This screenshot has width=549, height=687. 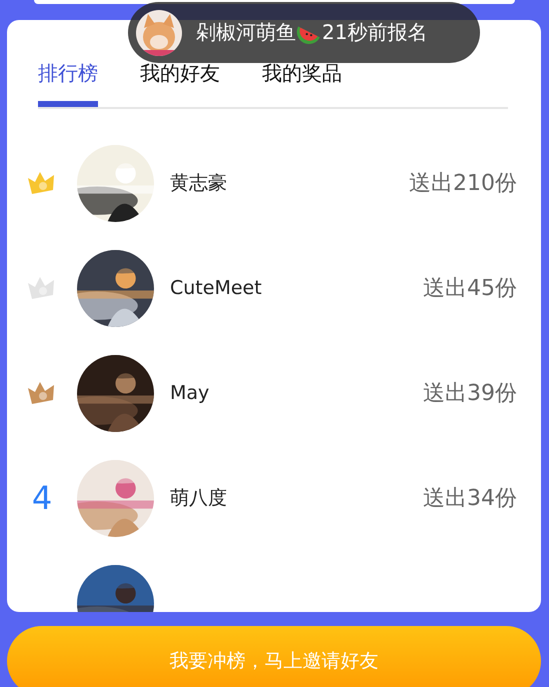 I want to click on gift-count: 送出39份, so click(x=470, y=394).